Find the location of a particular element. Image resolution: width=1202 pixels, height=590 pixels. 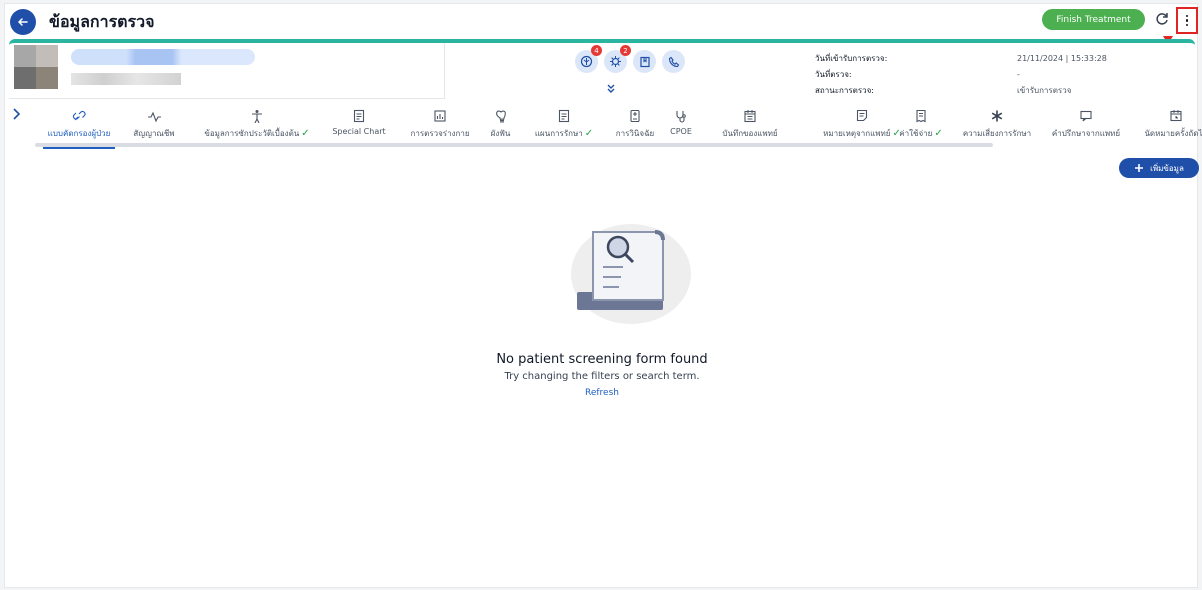

patient-action-icons: 4 2 is located at coordinates (630, 59).